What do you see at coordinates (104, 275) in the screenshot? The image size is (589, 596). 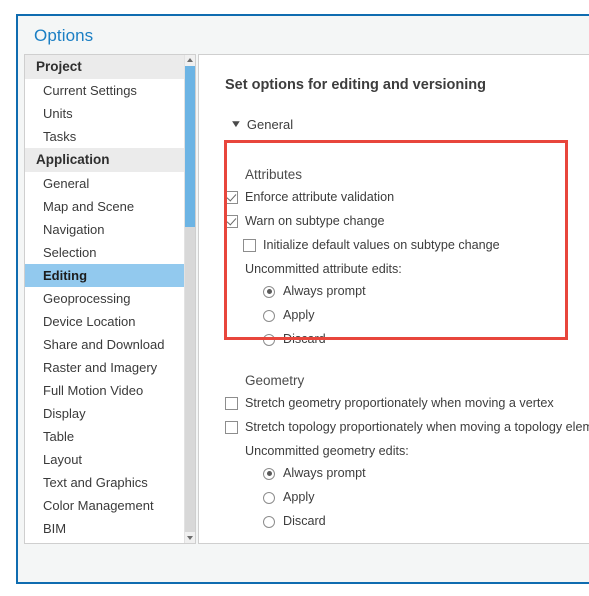 I see `sidebar-item-editing: Editing` at bounding box center [104, 275].